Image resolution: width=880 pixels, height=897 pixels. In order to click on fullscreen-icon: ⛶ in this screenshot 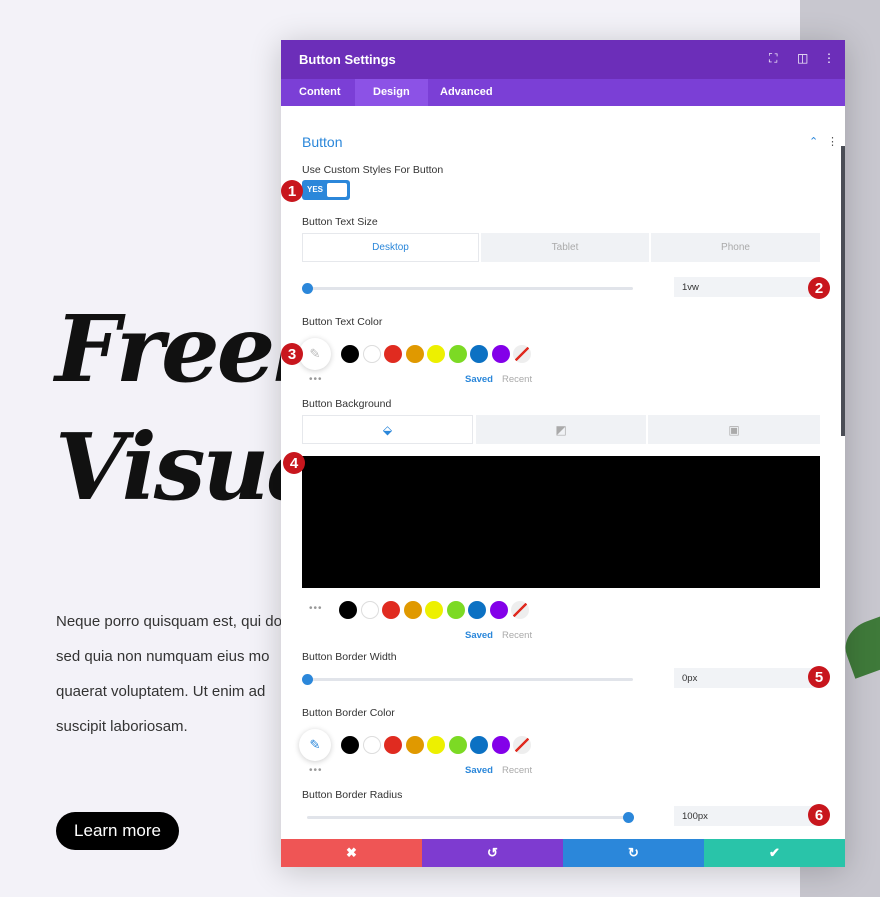, I will do `click(773, 58)`.